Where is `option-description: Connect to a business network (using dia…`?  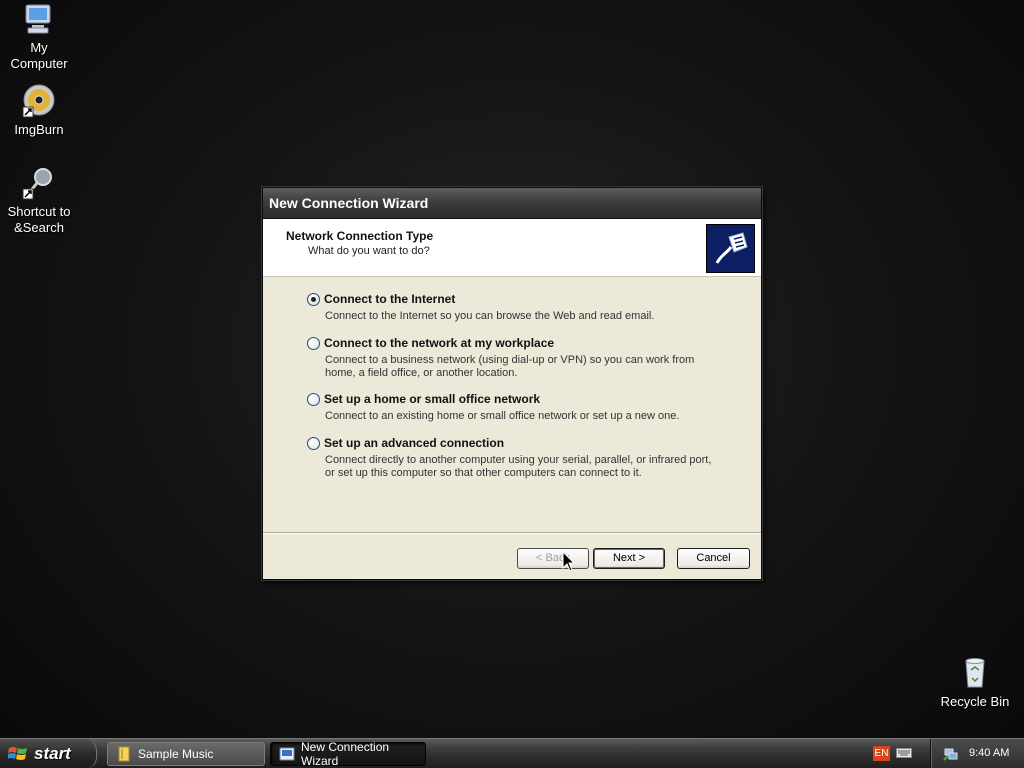 option-description: Connect to a business network (using dia… is located at coordinates (510, 366).